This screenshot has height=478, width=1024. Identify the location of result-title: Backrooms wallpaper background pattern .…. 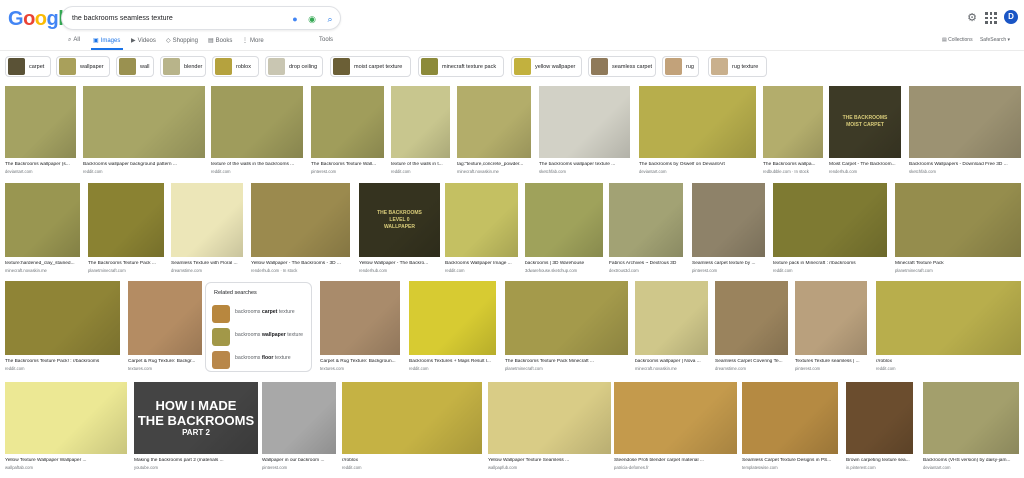
(144, 164).